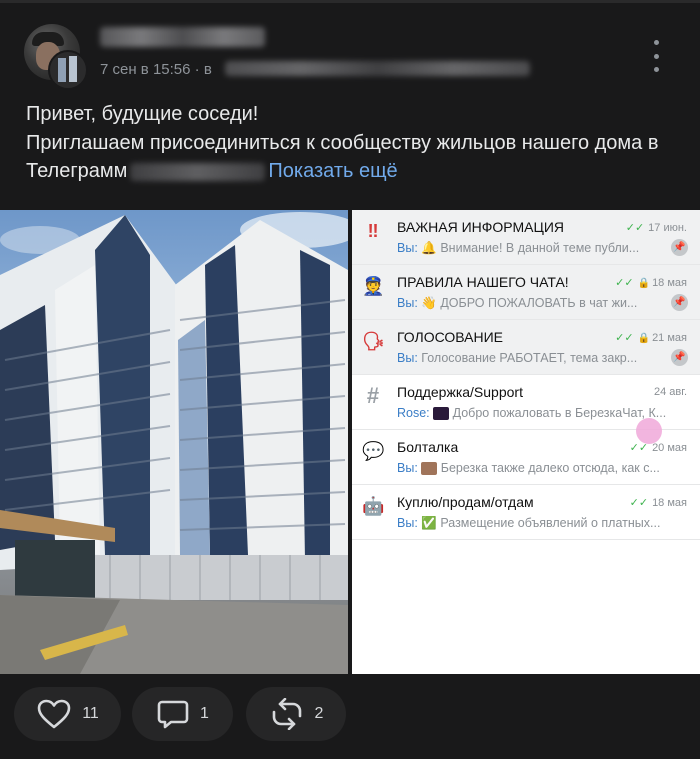 Image resolution: width=700 pixels, height=759 pixels. What do you see at coordinates (319, 713) in the screenshot?
I see `repost-count: 2` at bounding box center [319, 713].